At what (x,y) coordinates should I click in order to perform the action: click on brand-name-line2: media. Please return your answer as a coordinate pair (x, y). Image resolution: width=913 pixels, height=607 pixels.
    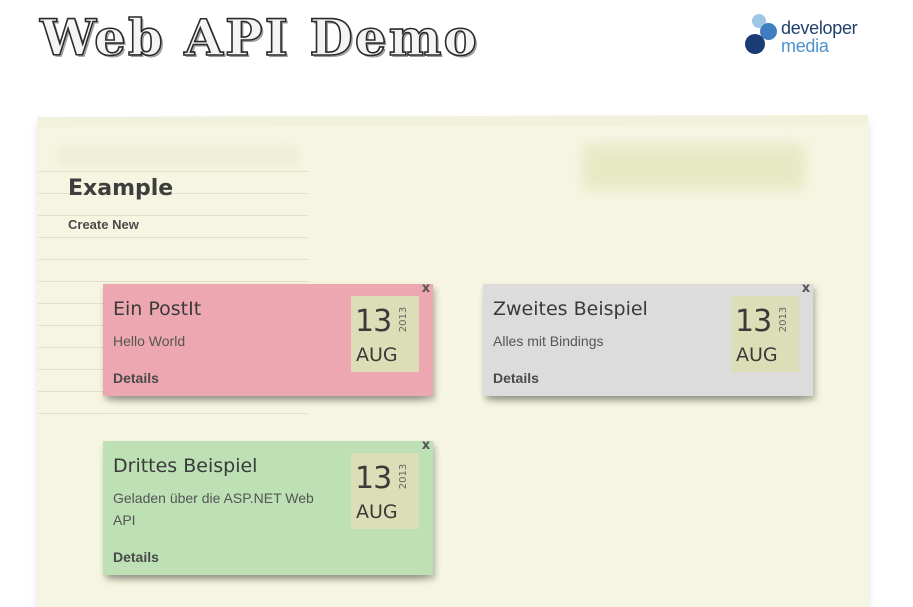
    Looking at the image, I should click on (805, 46).